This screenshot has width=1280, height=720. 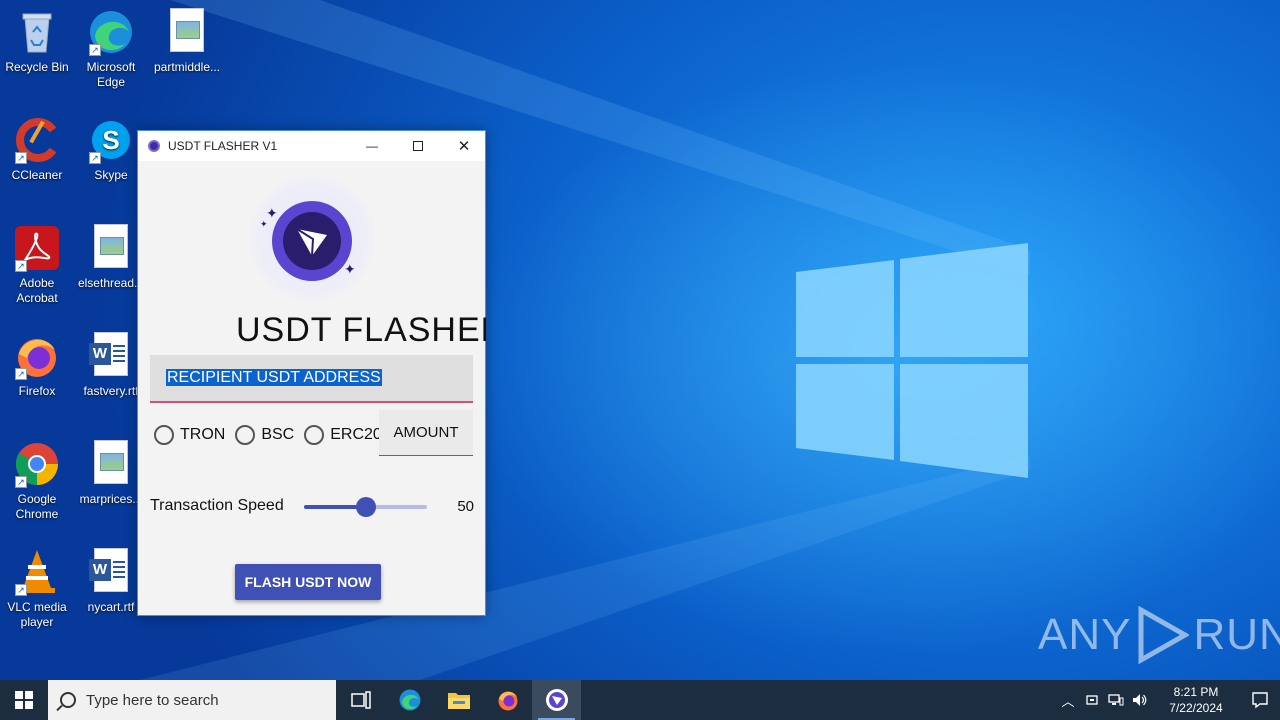 I want to click on chevron-up-icon: ︿, so click(x=1068, y=700).